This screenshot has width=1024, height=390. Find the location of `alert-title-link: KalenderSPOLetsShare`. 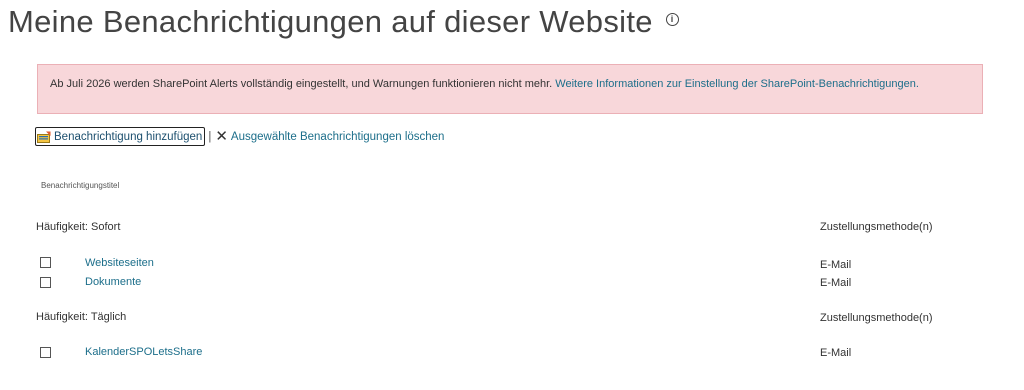

alert-title-link: KalenderSPOLetsShare is located at coordinates (143, 352).